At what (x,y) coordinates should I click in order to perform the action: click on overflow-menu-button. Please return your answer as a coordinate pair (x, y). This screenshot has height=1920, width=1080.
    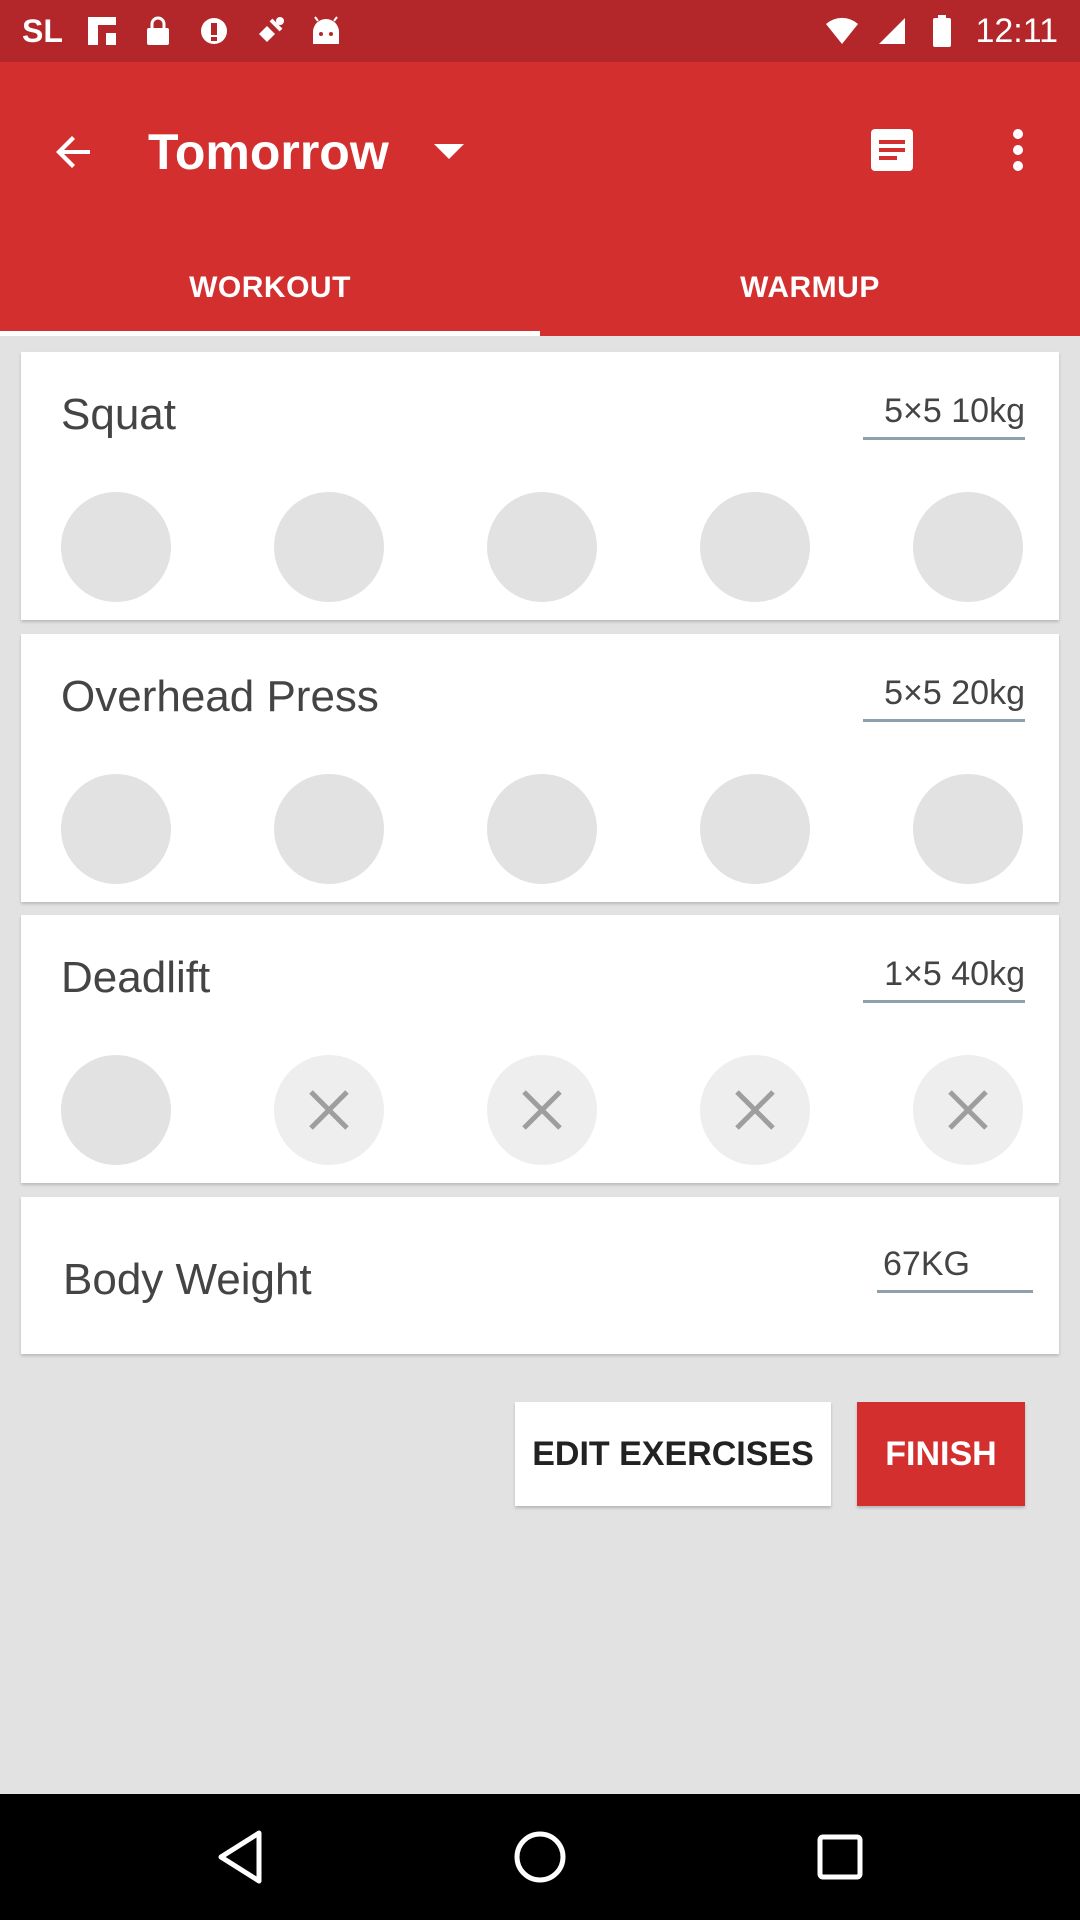
    Looking at the image, I should click on (1018, 150).